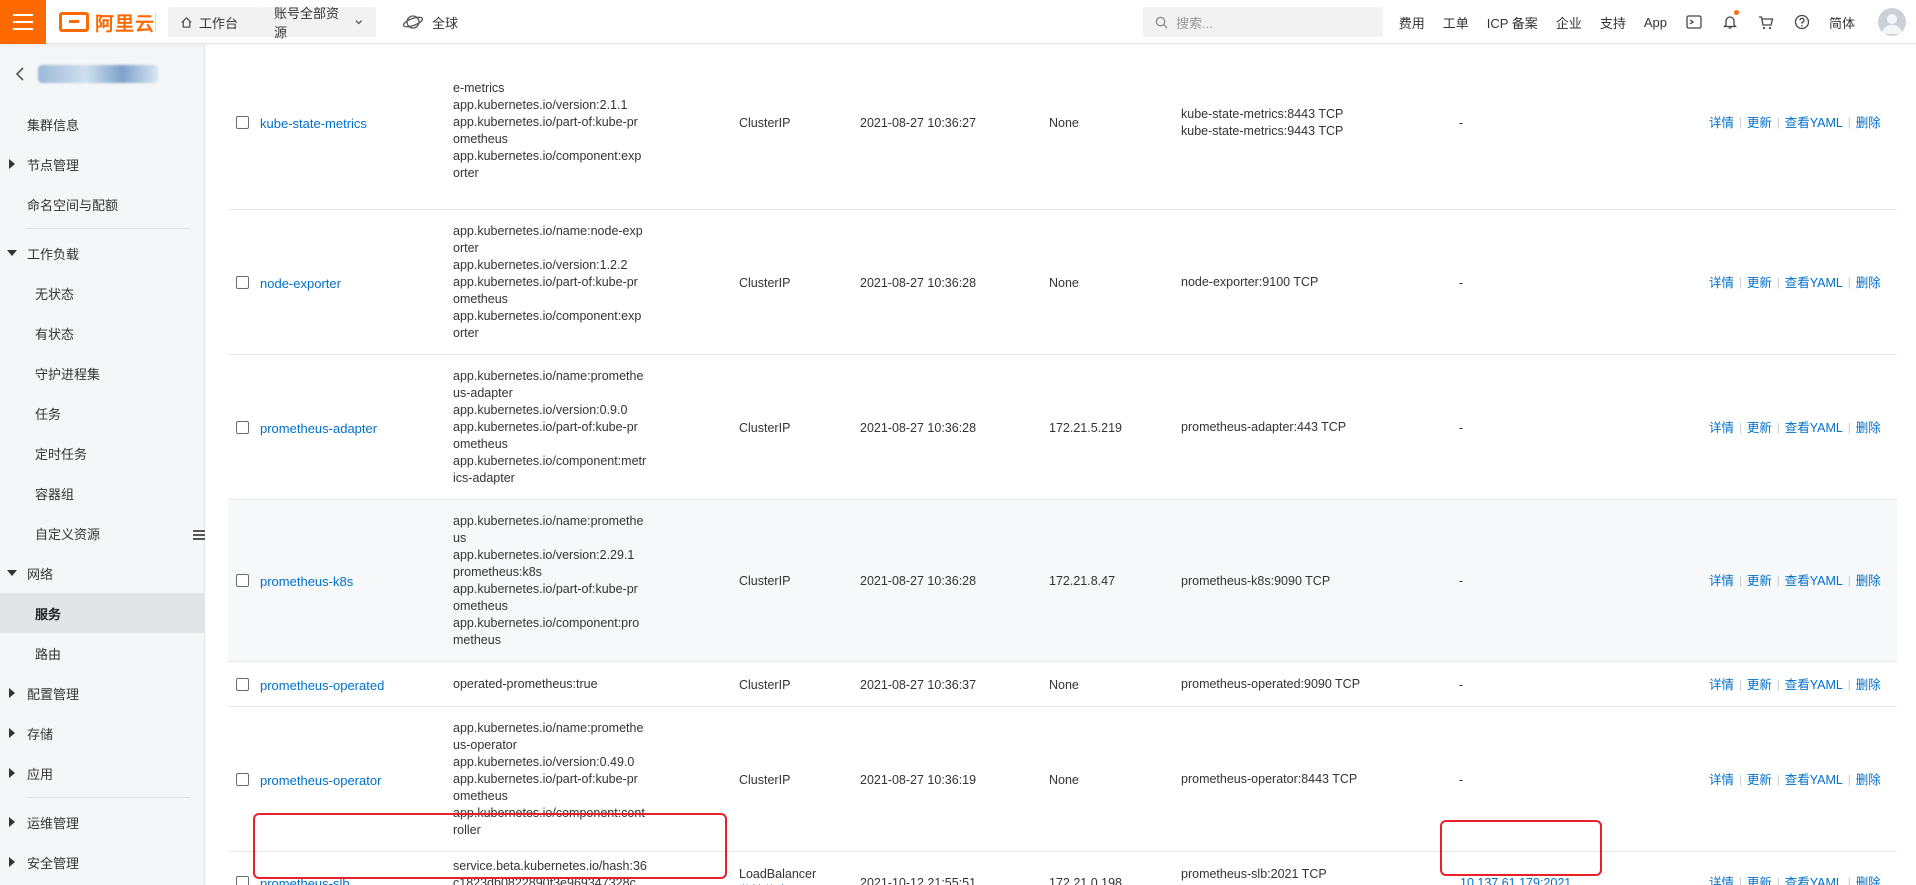 The height and width of the screenshot is (885, 1916). Describe the element at coordinates (1694, 22) in the screenshot. I see `terminal-icon` at that location.